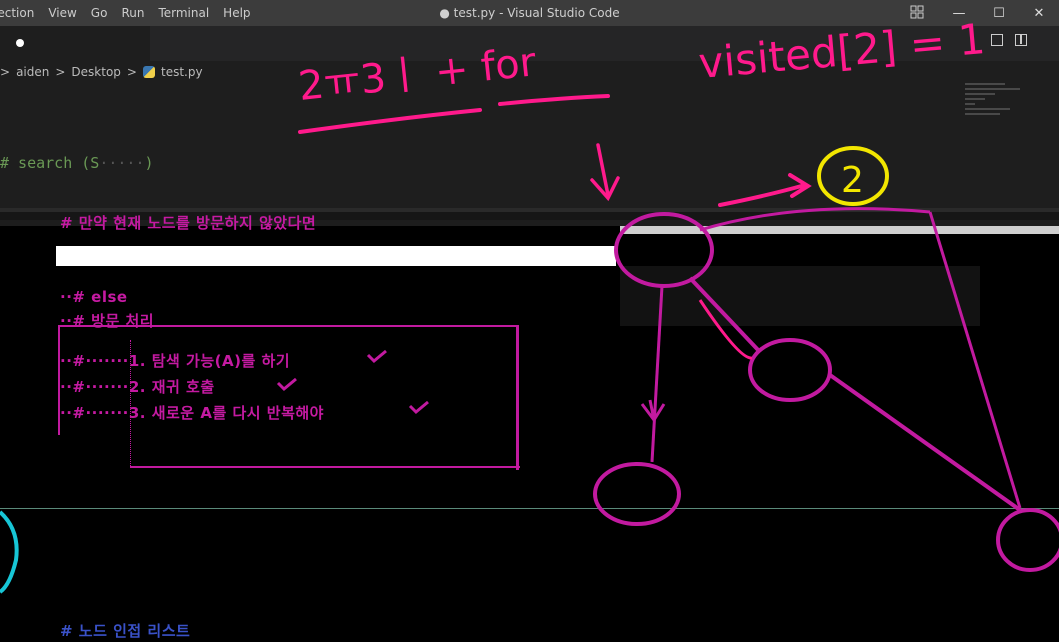 This screenshot has height=642, width=1059. Describe the element at coordinates (1021, 40) in the screenshot. I see `split-editor-icon` at that location.